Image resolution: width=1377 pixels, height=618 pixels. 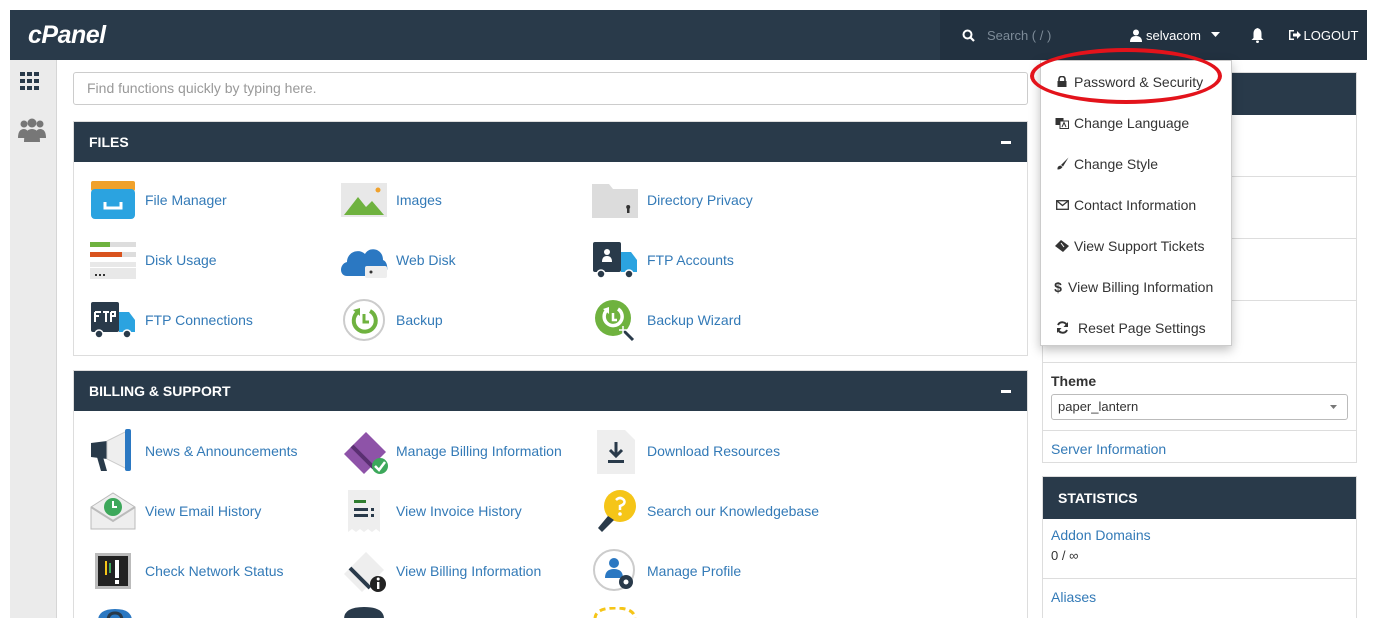 I want to click on change-language-menu-item: Change Language, so click(x=1136, y=122).